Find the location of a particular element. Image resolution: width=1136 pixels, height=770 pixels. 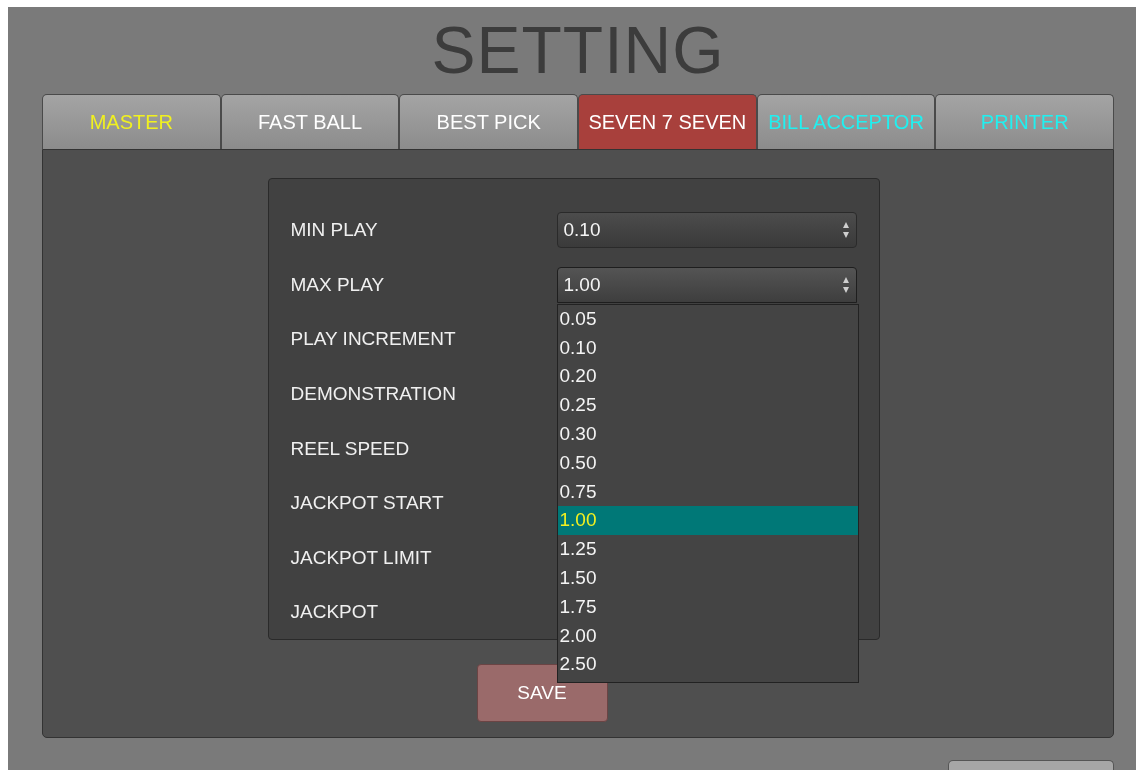

dropdown-option: 0.25 is located at coordinates (707, 406).